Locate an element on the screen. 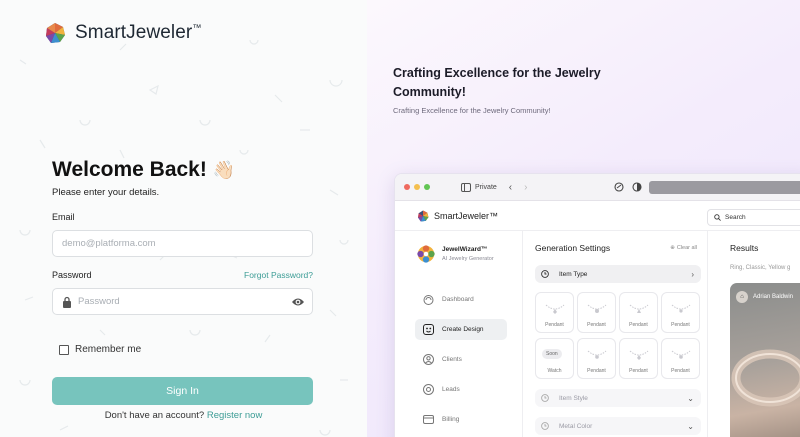  sidebar-item-billing: Billing is located at coordinates (461, 419).